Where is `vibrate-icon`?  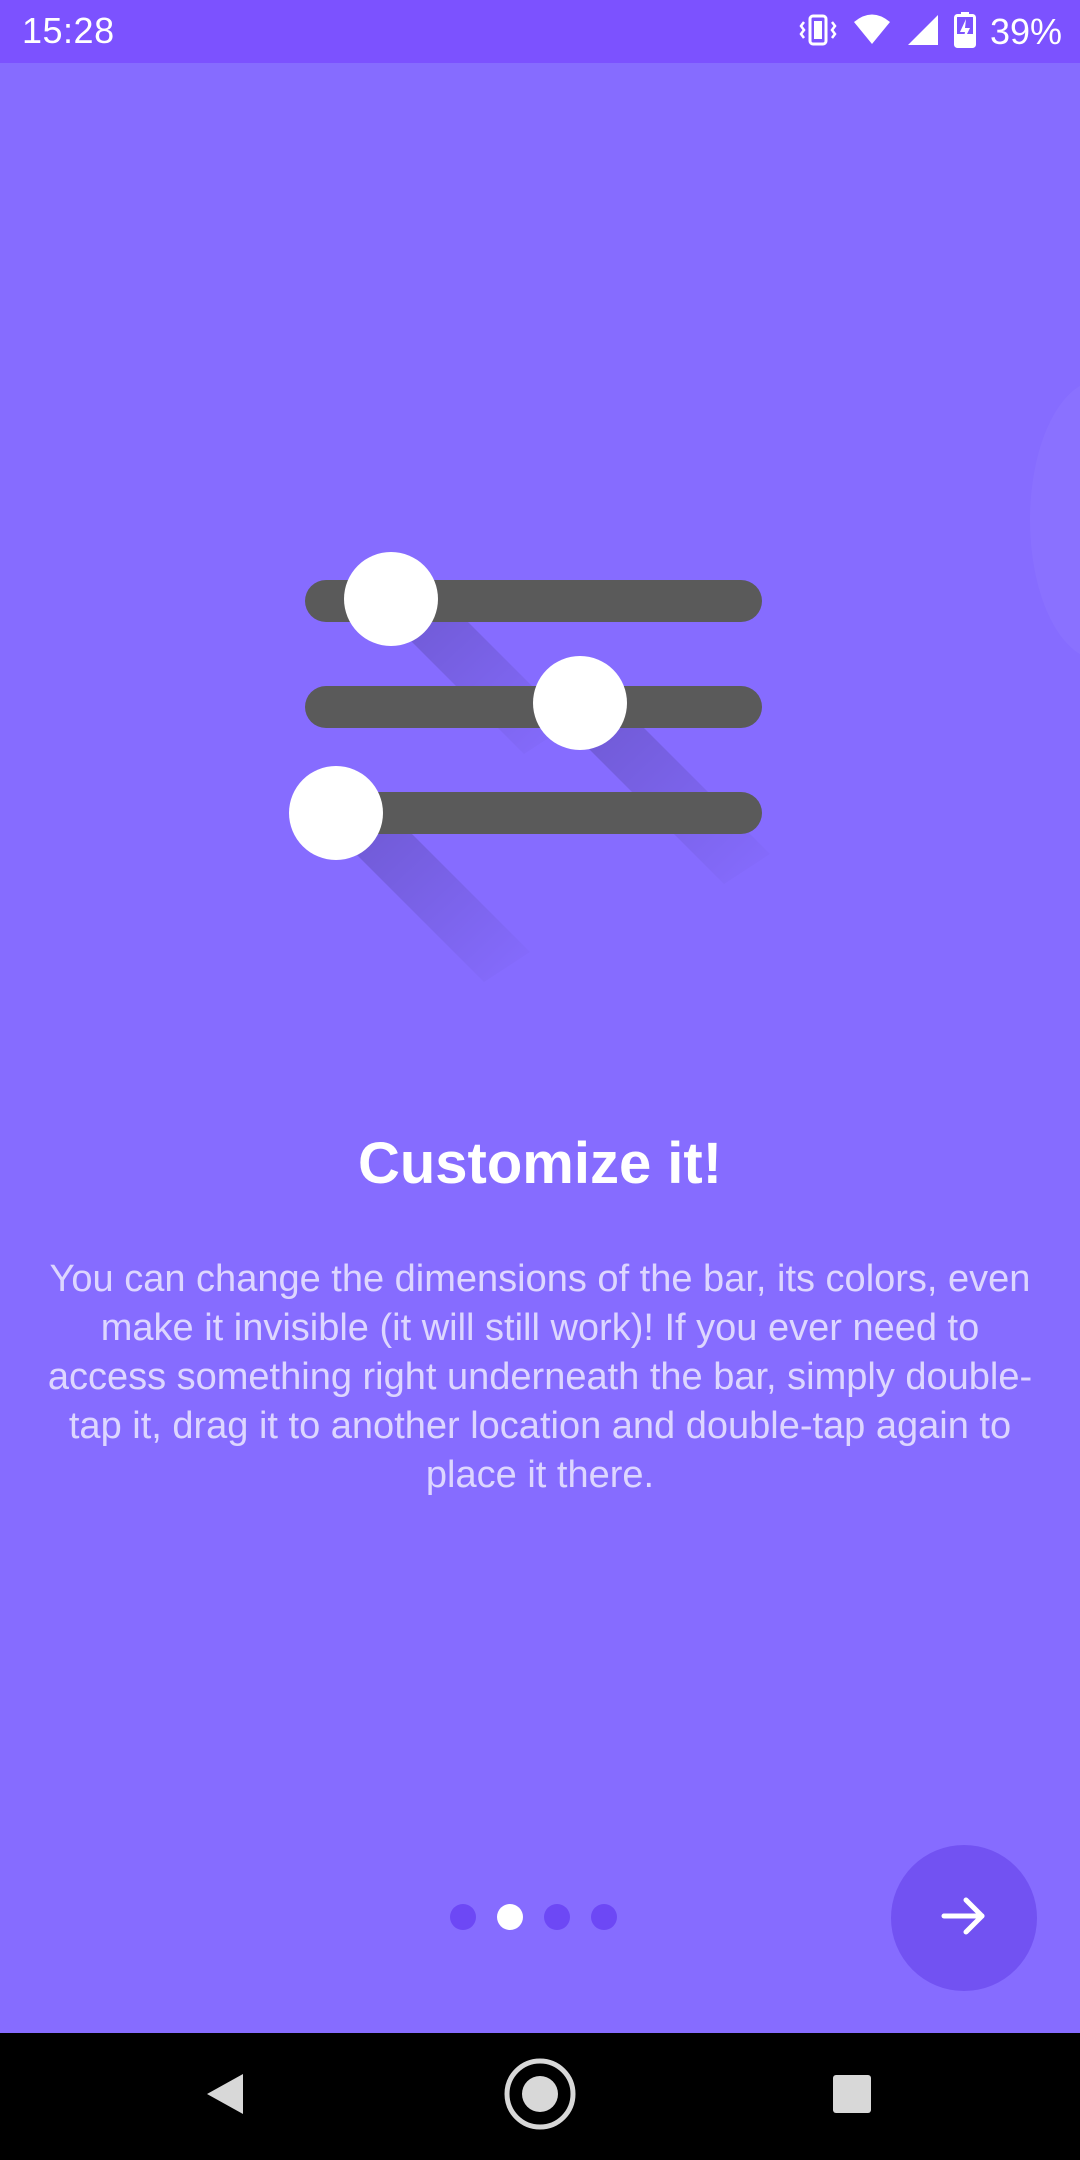 vibrate-icon is located at coordinates (818, 32).